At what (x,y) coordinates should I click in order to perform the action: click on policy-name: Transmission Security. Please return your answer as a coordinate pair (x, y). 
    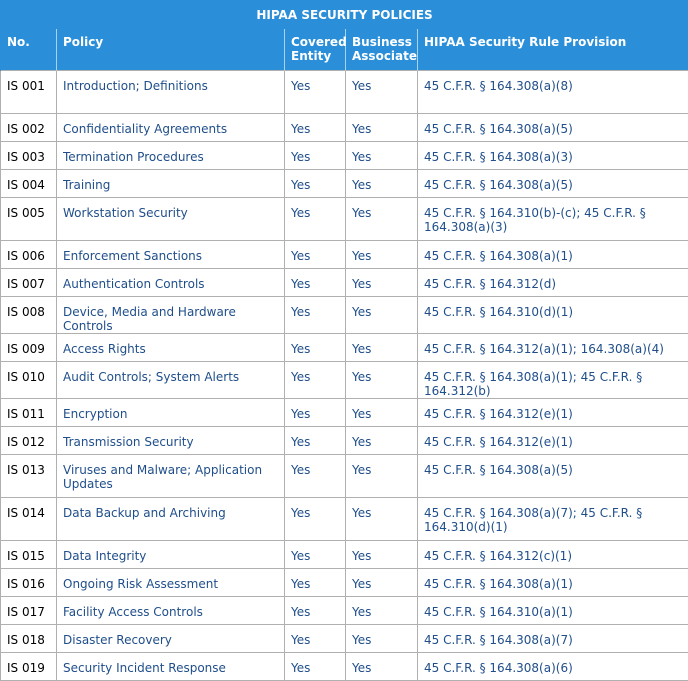
    Looking at the image, I should click on (171, 441).